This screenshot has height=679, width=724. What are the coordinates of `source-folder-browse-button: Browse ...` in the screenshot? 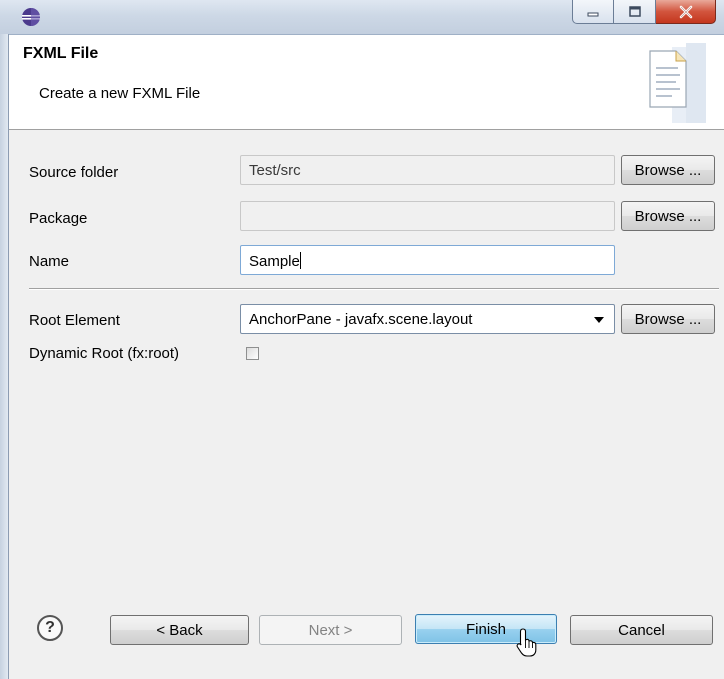 It's located at (668, 170).